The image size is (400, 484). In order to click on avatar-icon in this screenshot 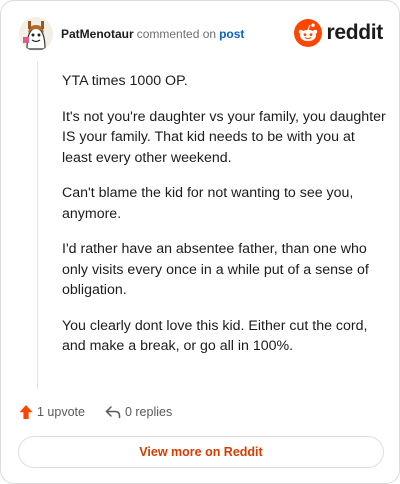, I will do `click(36, 34)`.